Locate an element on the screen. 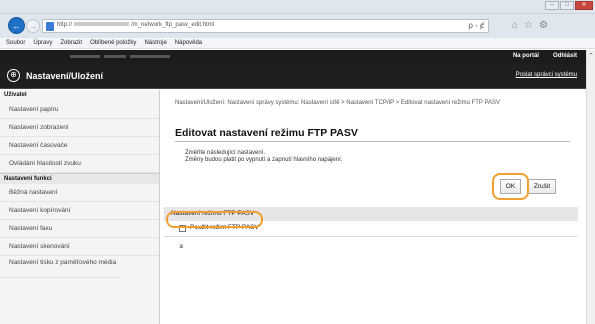 The height and width of the screenshot is (324, 595). maximize-button: □ is located at coordinates (567, 5).